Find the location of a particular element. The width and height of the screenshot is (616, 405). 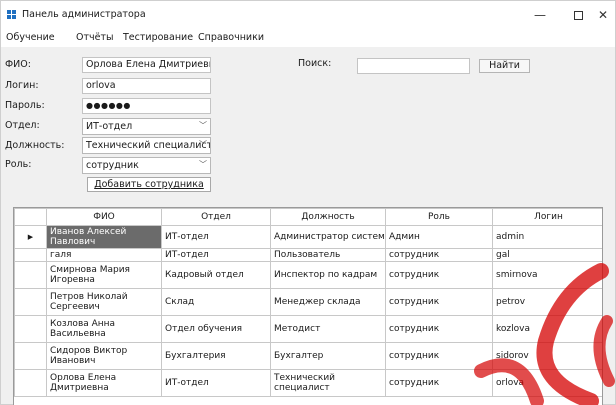

cell-fio: Сидоров Виктор Иванович is located at coordinates (104, 356).